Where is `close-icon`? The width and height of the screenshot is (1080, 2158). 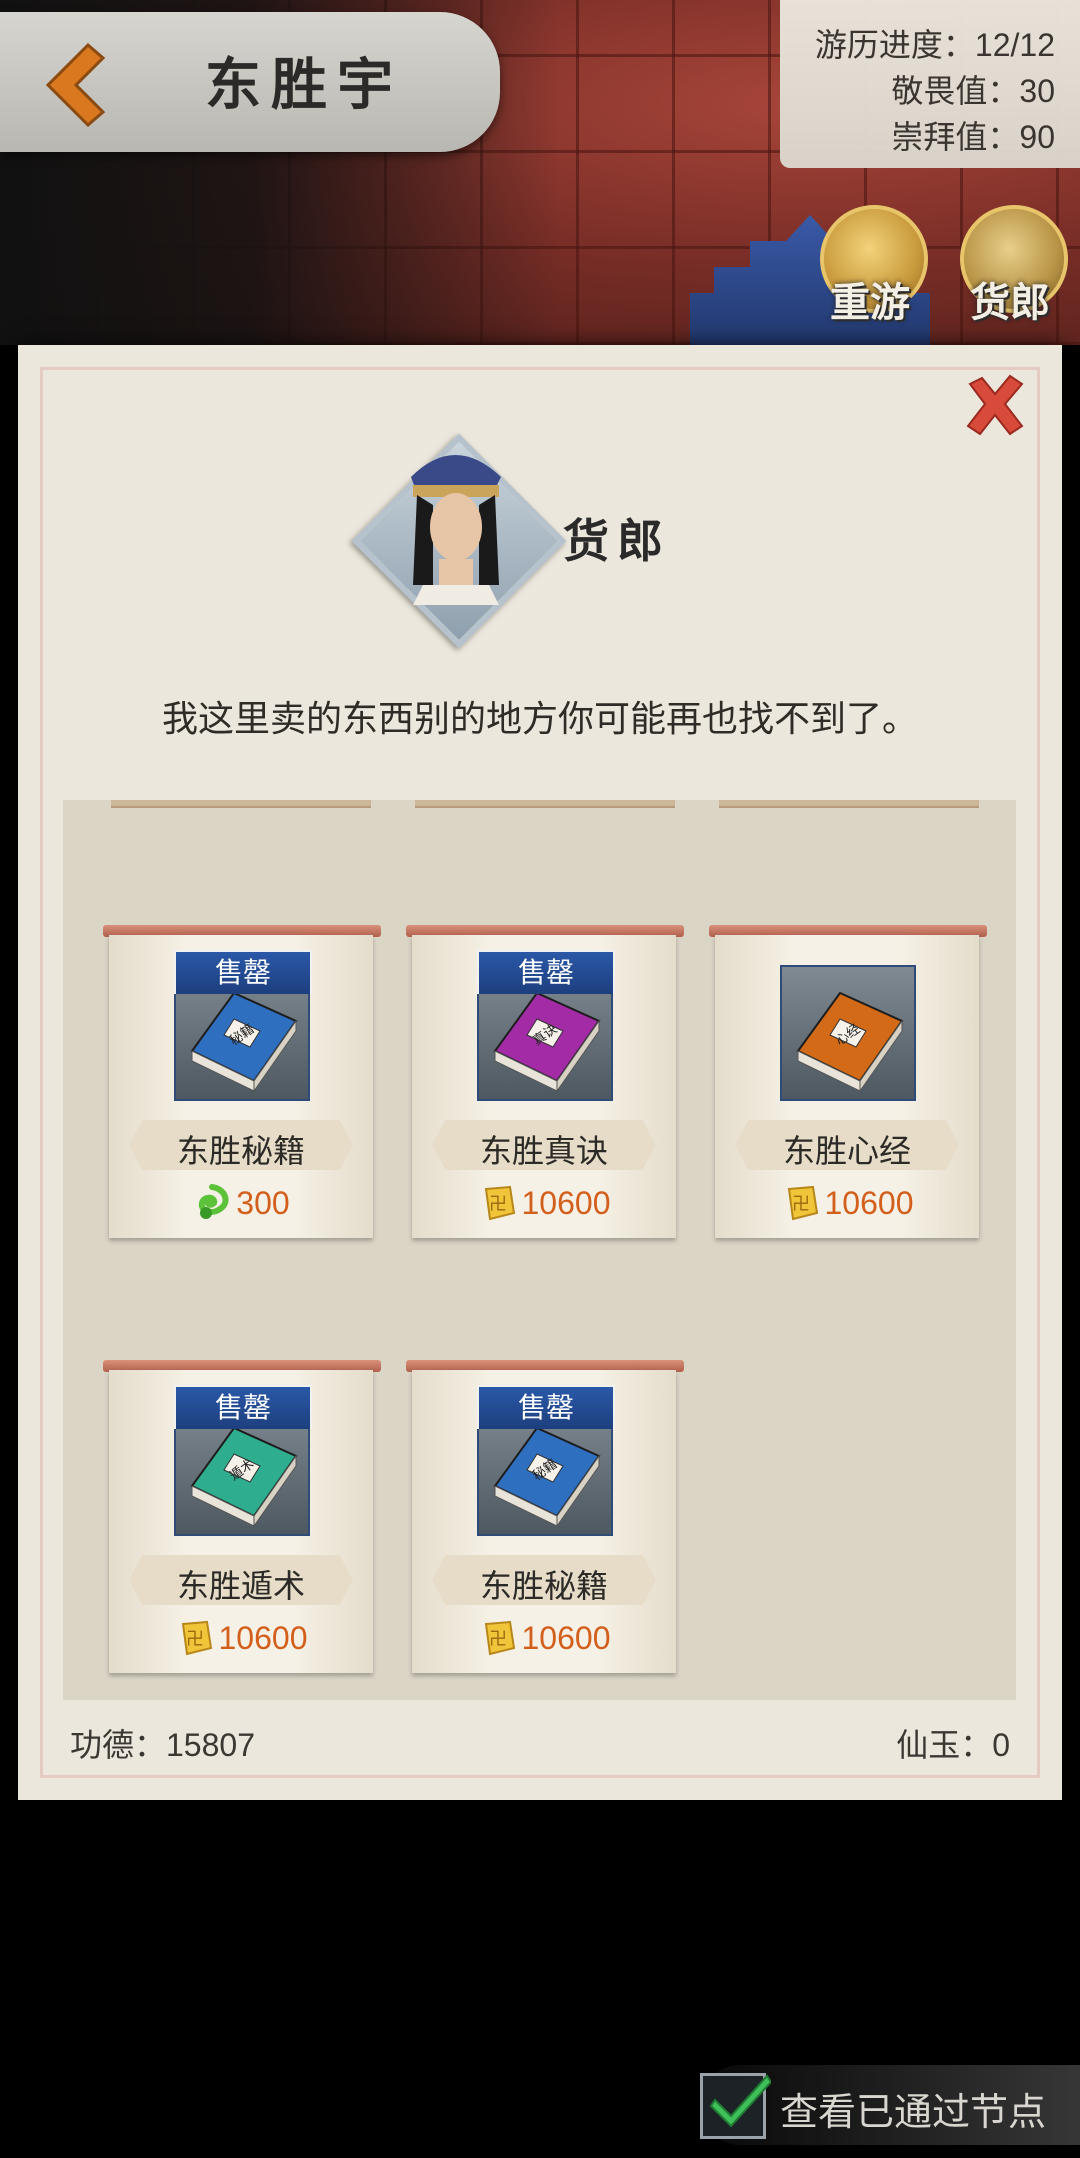 close-icon is located at coordinates (995, 405).